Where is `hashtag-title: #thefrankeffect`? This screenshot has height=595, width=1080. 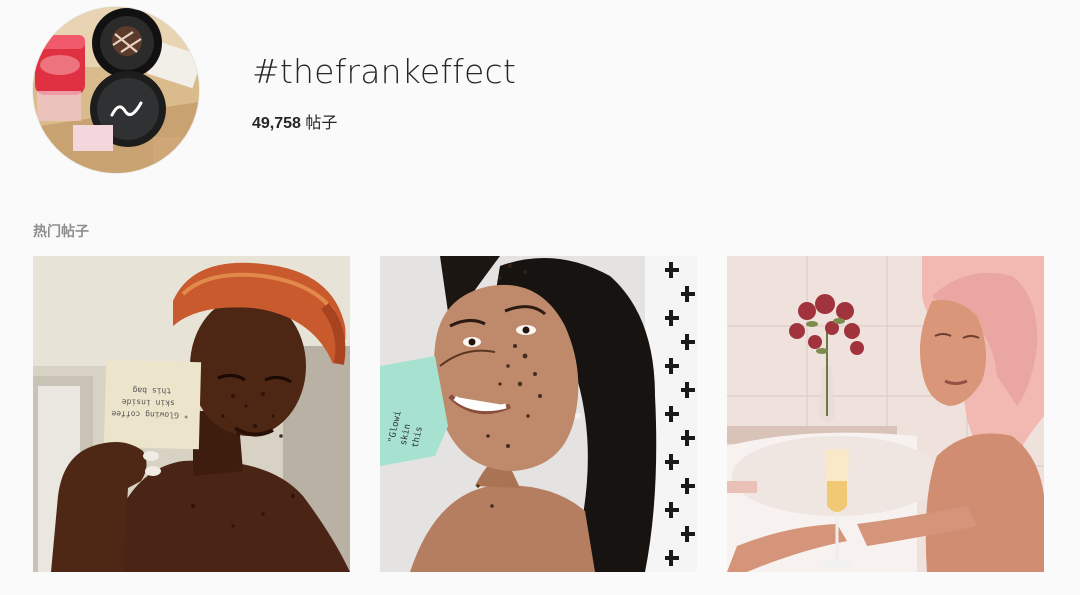
hashtag-title: #thefrankeffect is located at coordinates (384, 71).